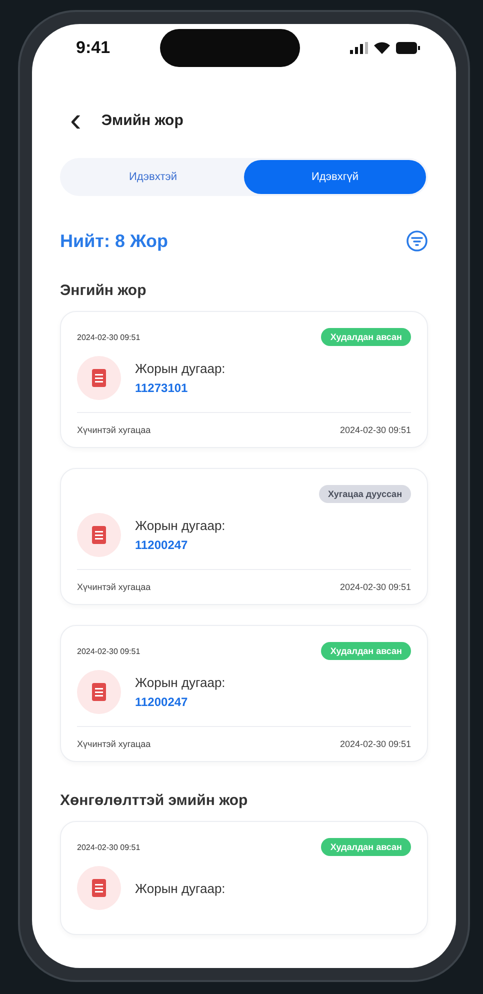  What do you see at coordinates (142, 120) in the screenshot?
I see `screen-title: Эмийн жор` at bounding box center [142, 120].